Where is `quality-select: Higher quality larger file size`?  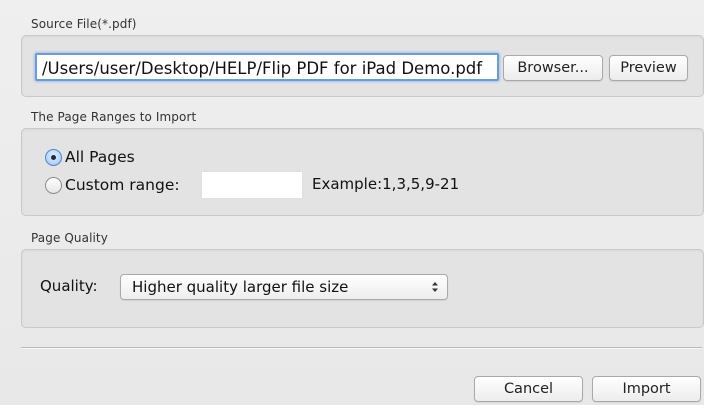 quality-select: Higher quality larger file size is located at coordinates (284, 287).